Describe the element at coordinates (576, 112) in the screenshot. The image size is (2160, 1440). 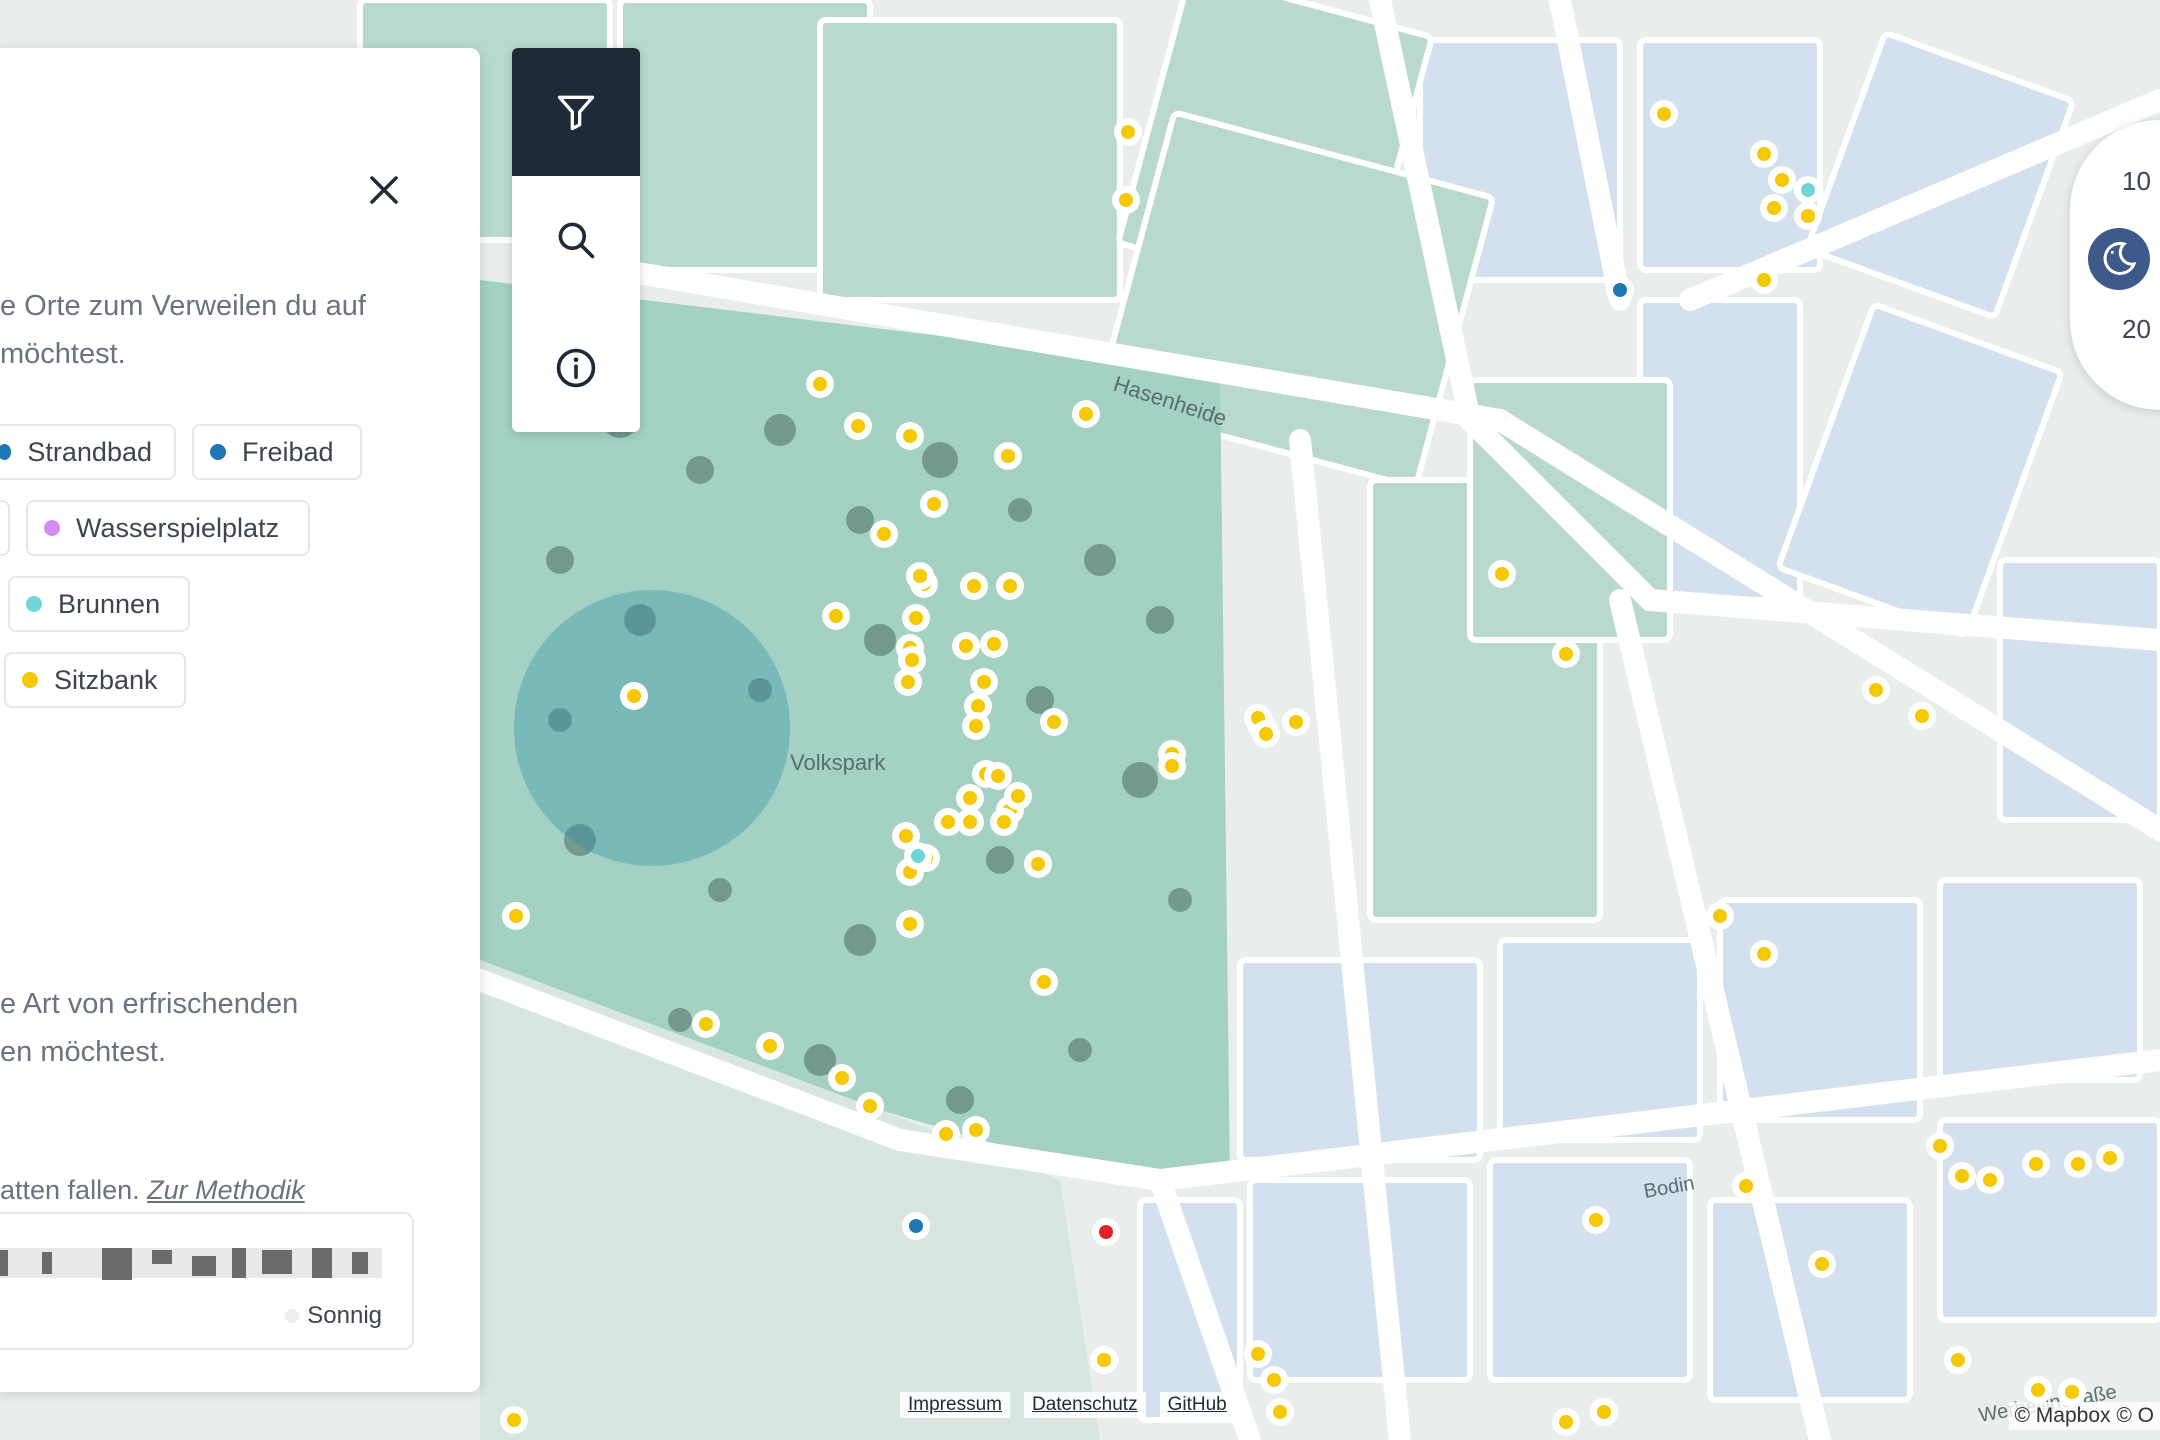
I see `filter-button` at that location.